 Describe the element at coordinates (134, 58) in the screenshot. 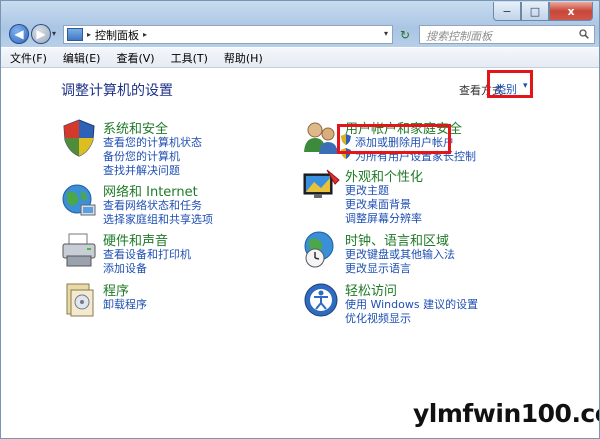

I see `menu-view: 查看(V)` at that location.